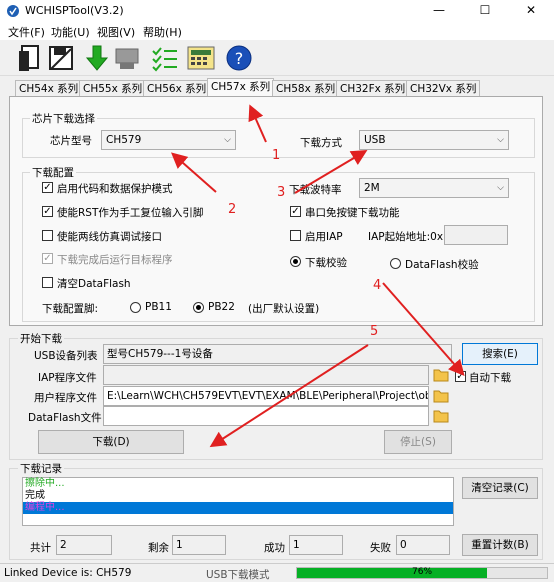 The width and height of the screenshot is (554, 582). What do you see at coordinates (375, 140) in the screenshot?
I see `download-mode-value: USB` at bounding box center [375, 140].